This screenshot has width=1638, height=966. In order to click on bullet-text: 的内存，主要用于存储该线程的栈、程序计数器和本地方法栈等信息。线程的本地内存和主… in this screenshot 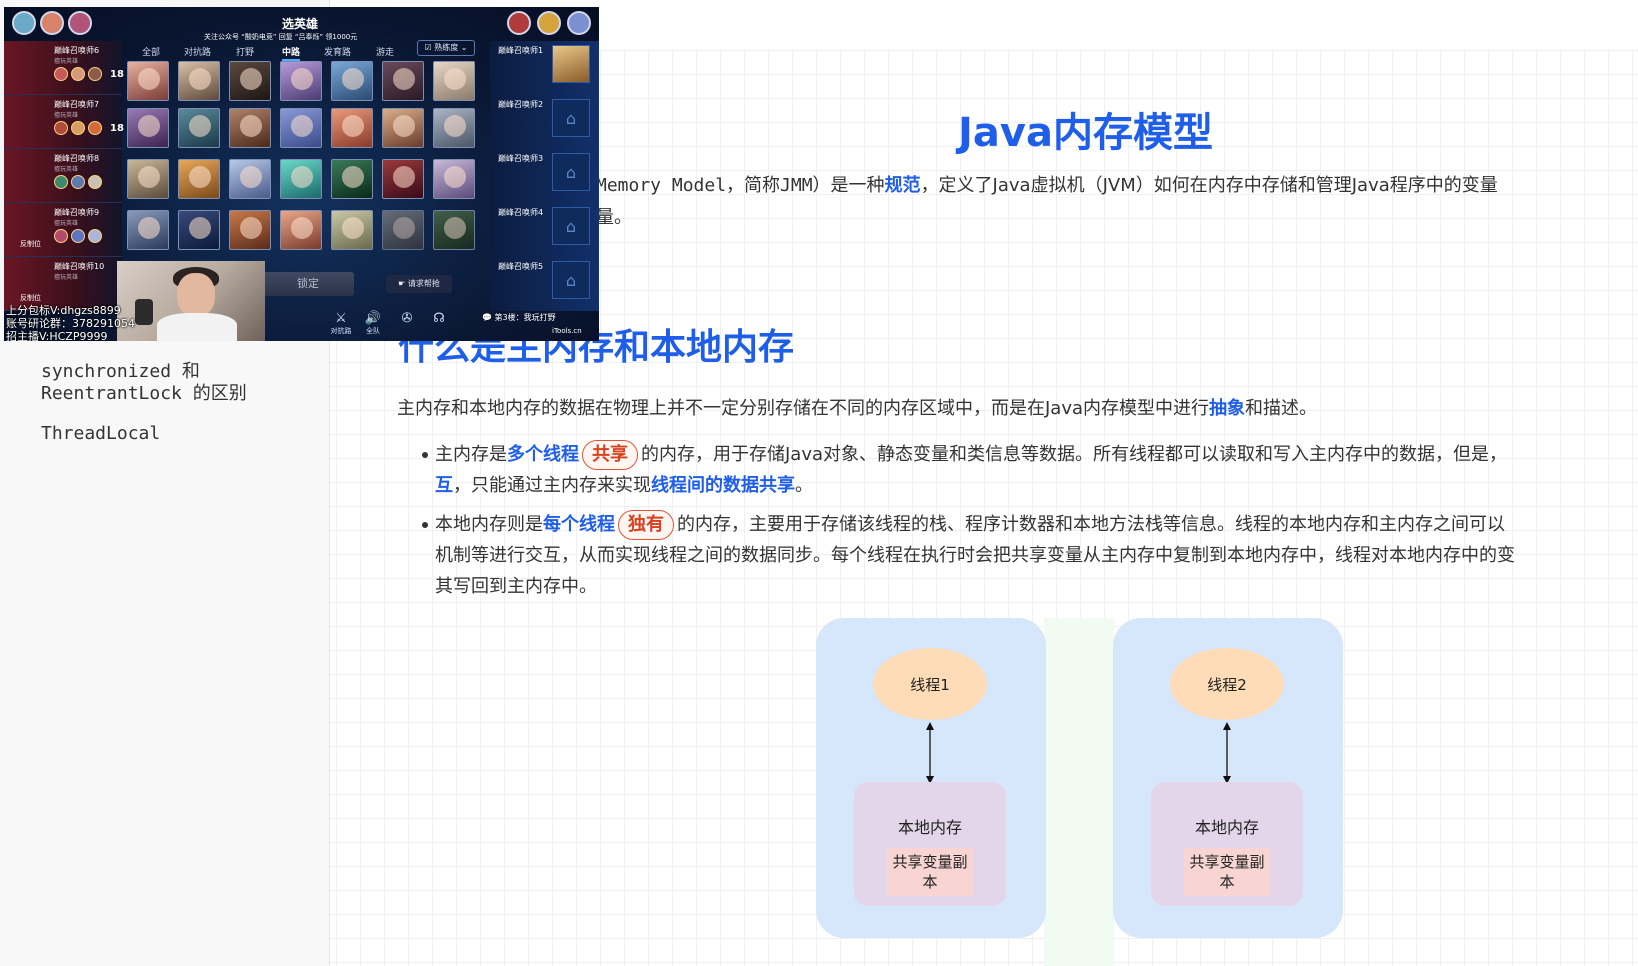, I will do `click(1091, 524)`.